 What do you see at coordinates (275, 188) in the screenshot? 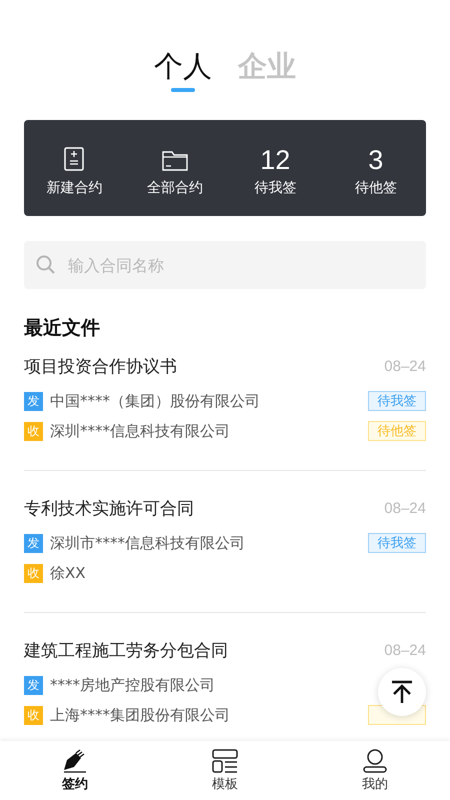
I see `dashboard-label: 待我签` at bounding box center [275, 188].